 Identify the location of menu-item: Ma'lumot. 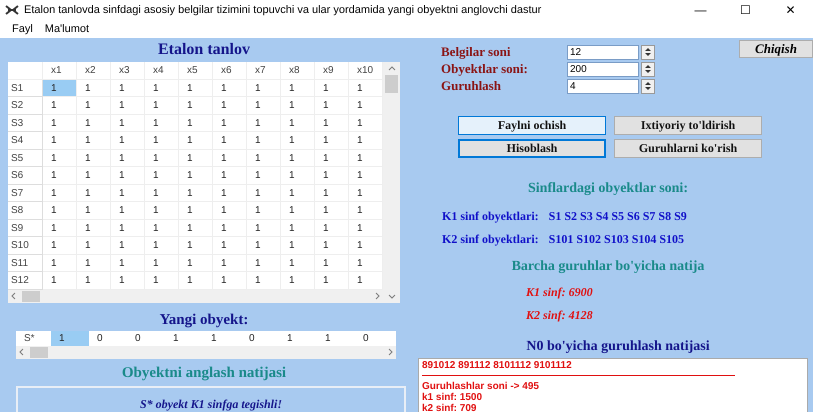
(67, 29).